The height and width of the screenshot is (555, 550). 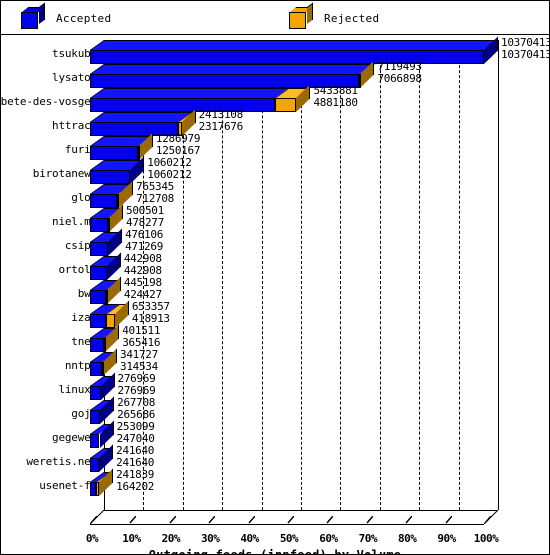 What do you see at coordinates (145, 222) in the screenshot?
I see `bar-value-accepted: 478277` at bounding box center [145, 222].